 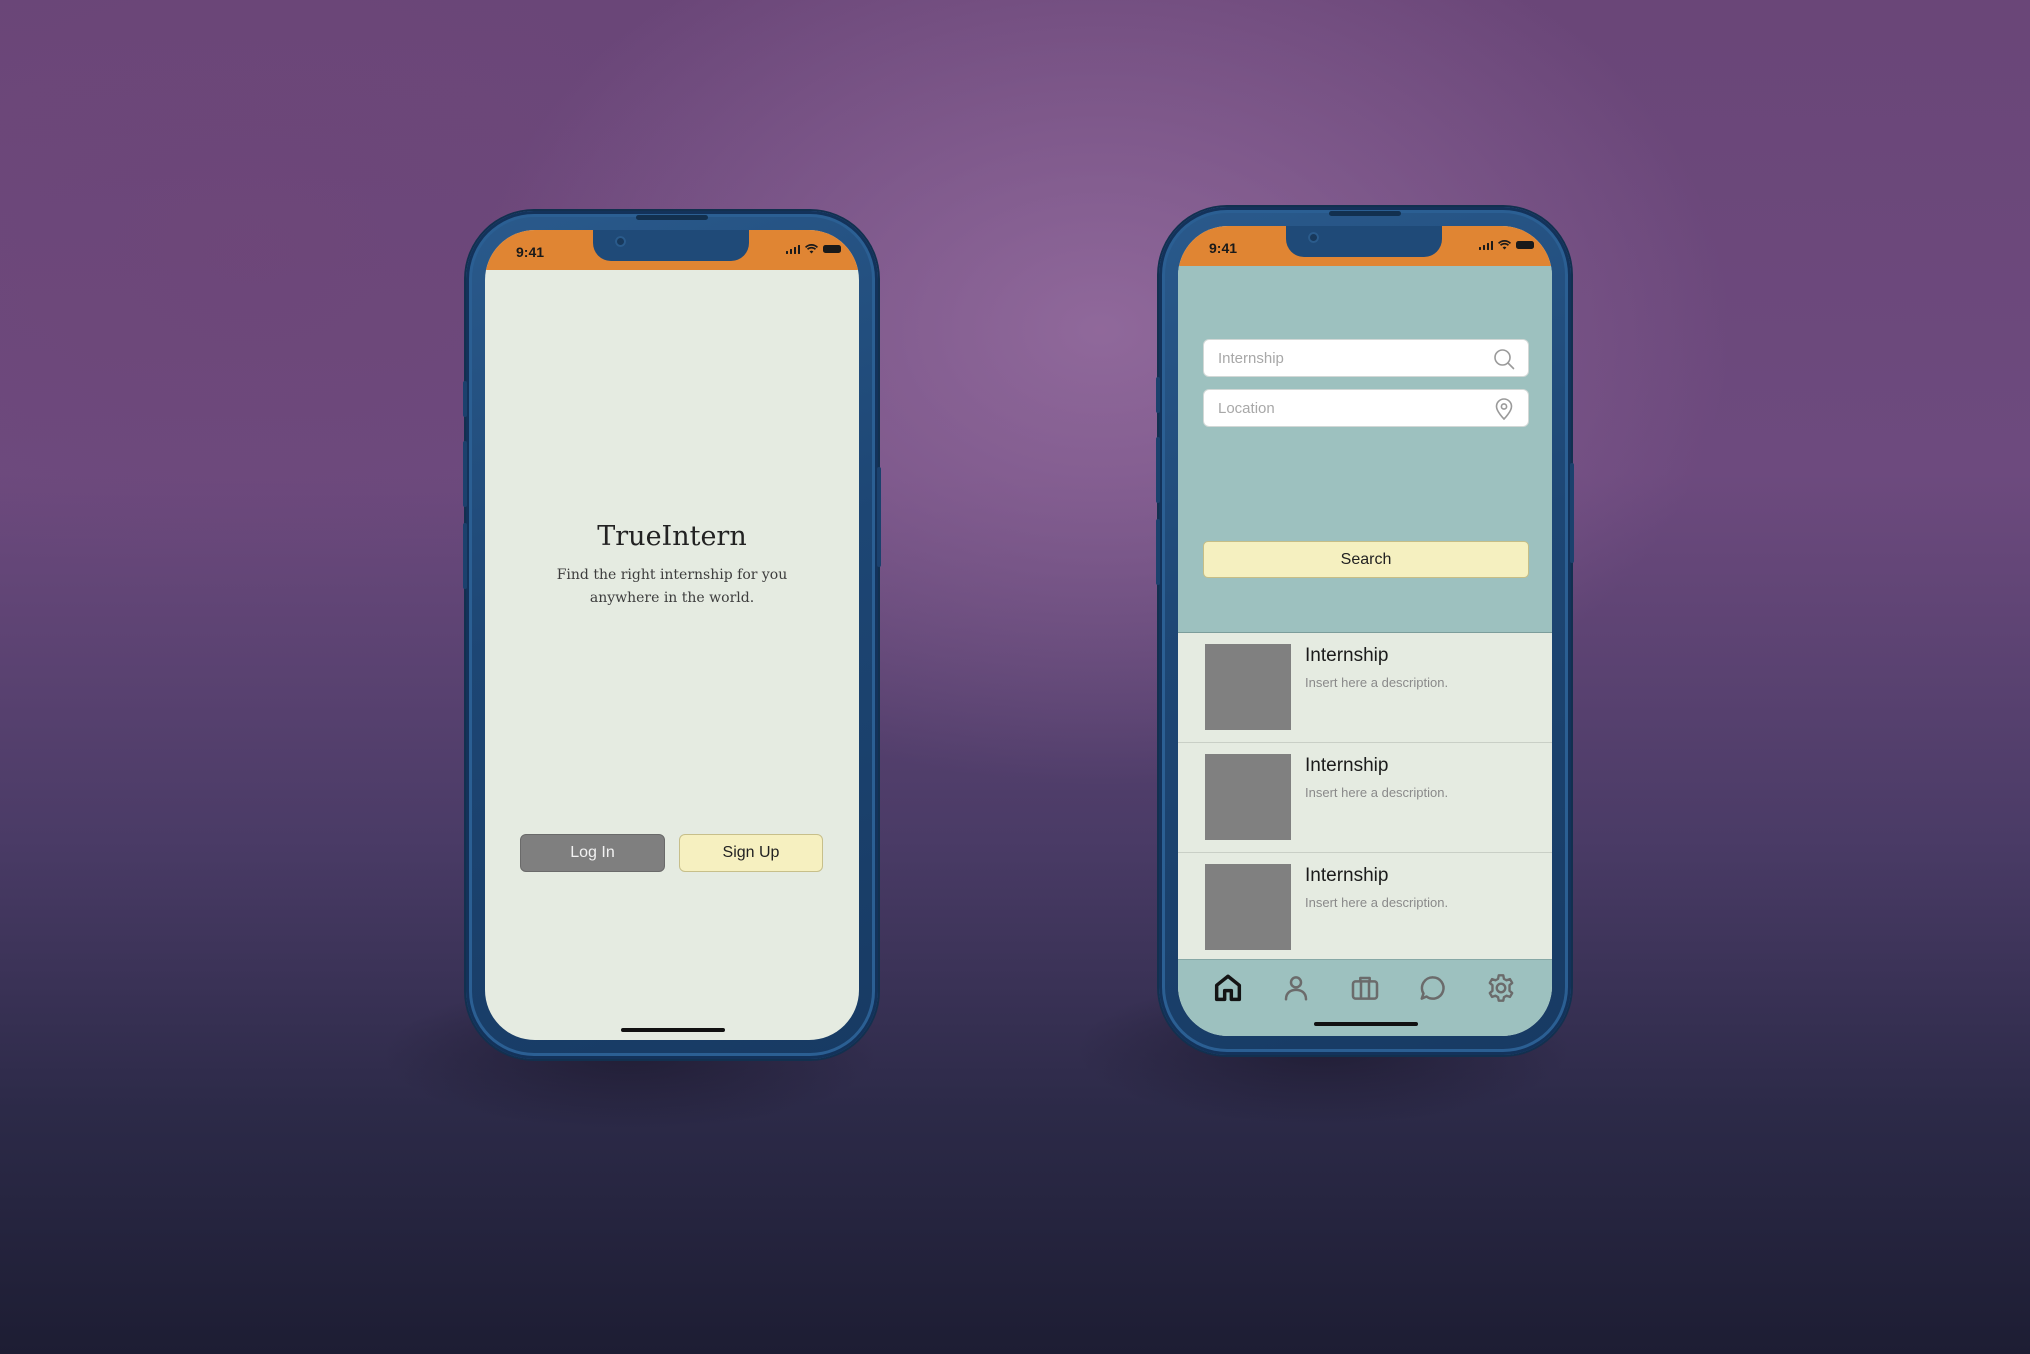 I want to click on tab-home, so click(x=1228, y=988).